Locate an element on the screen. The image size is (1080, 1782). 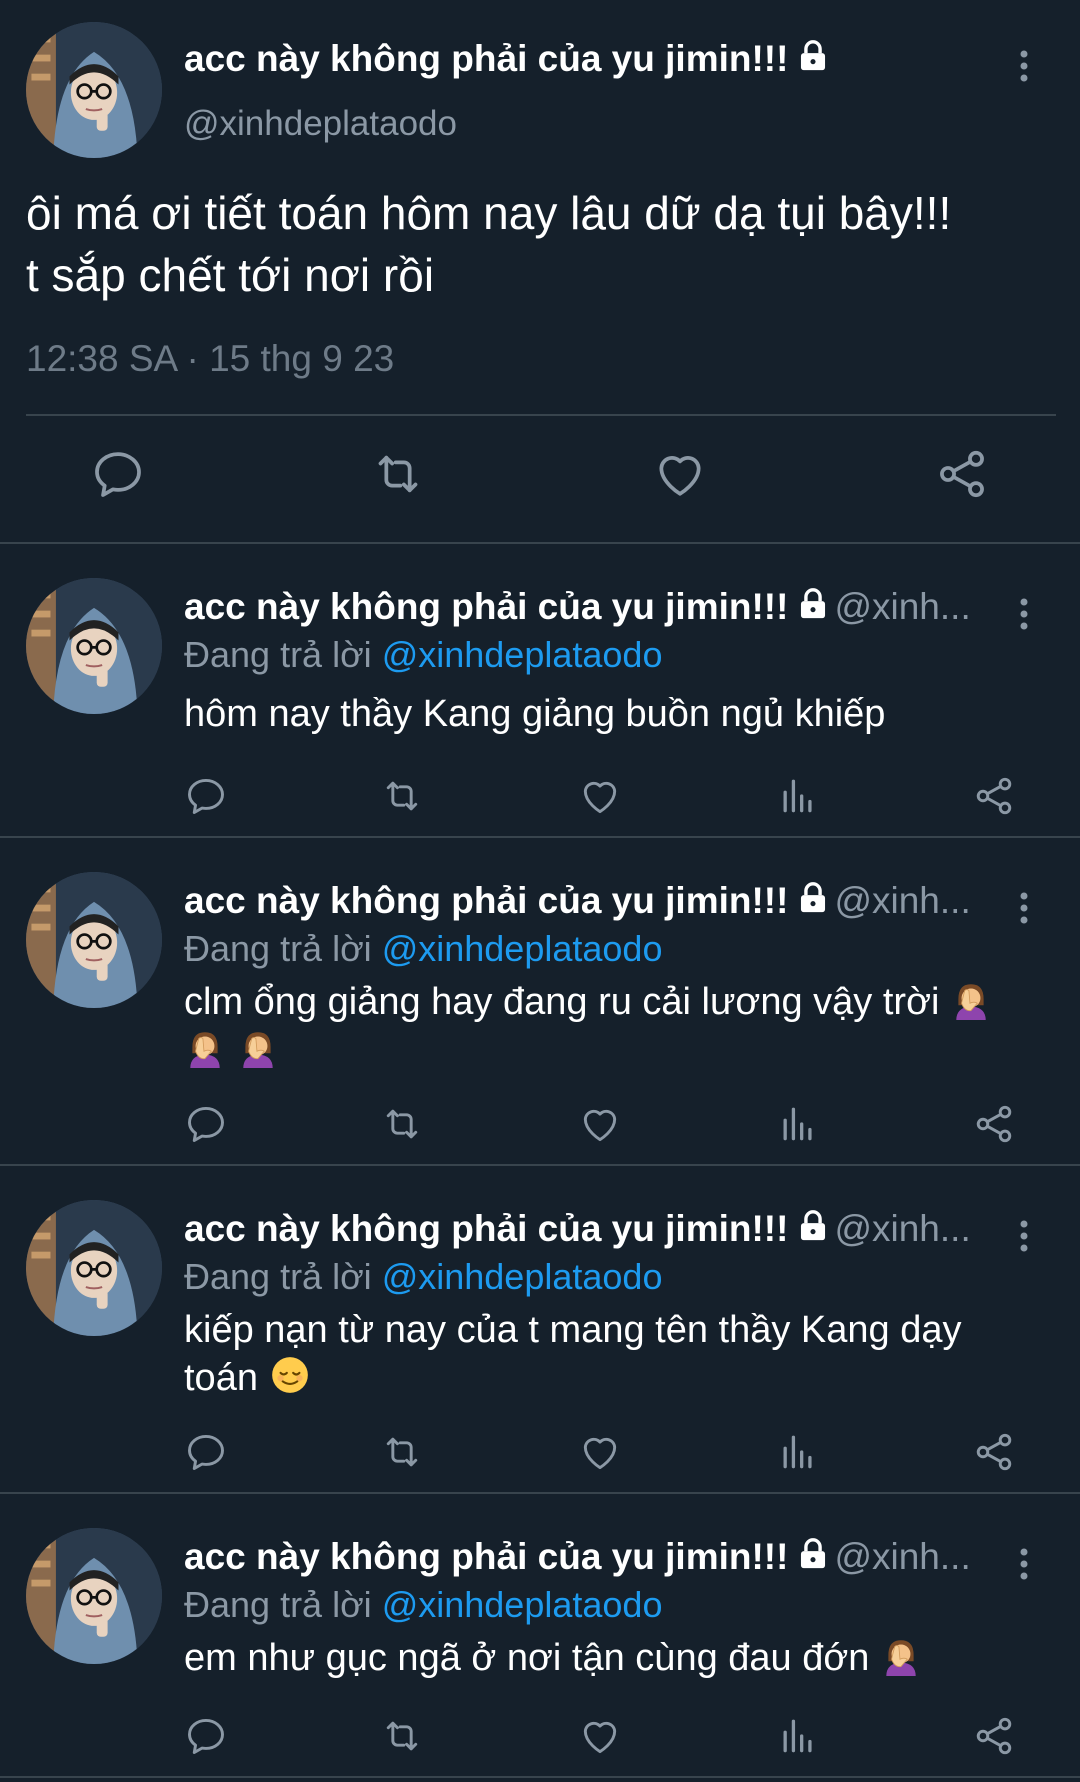
tweet-timestamp: 12:38 SA · 15 thg 9 23 is located at coordinates (210, 359).